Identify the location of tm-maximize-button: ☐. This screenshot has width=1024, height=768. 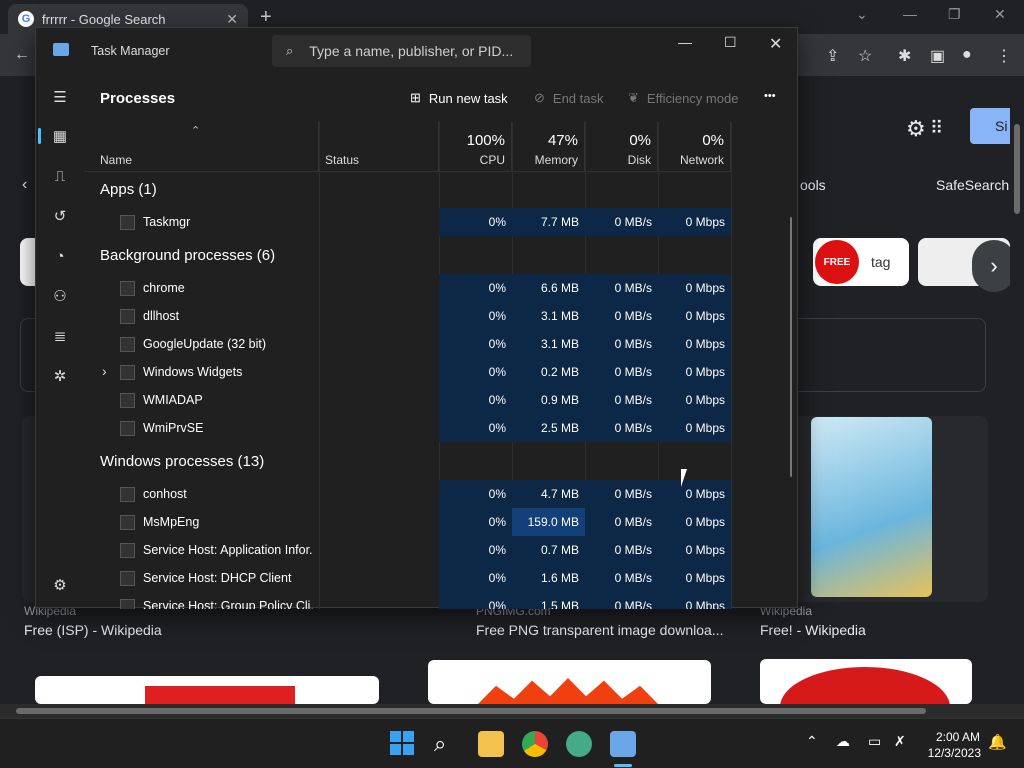
(730, 42).